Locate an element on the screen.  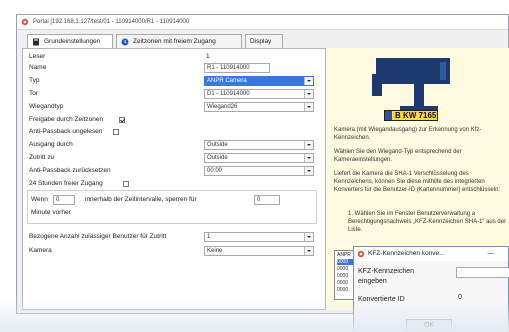
wenn-prefix: Wenn is located at coordinates (39, 199).